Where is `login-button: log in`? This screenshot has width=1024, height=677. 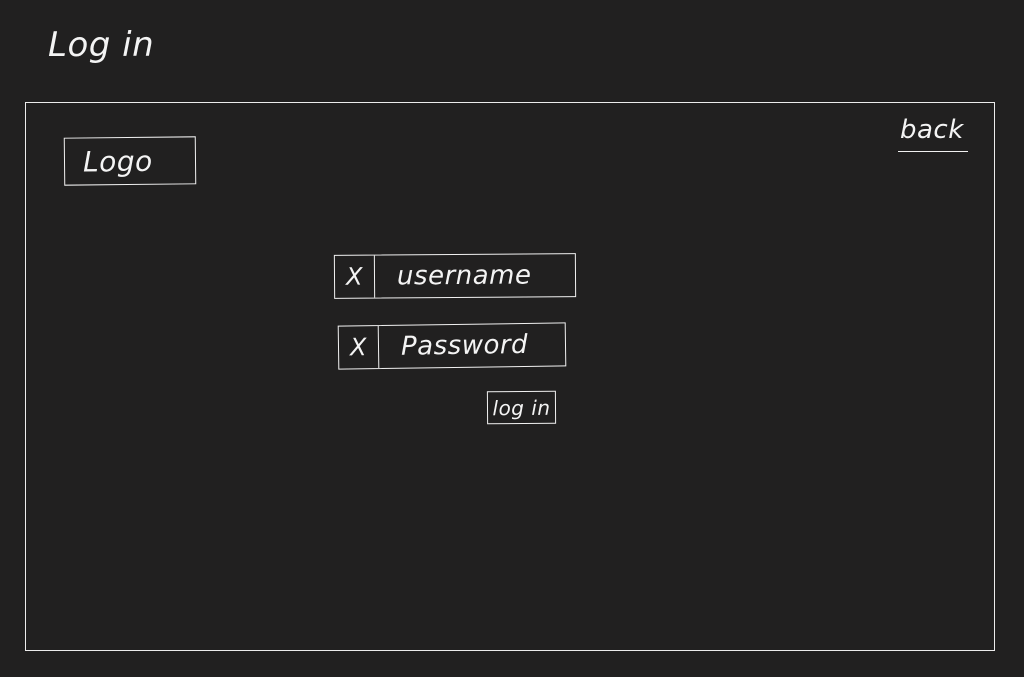
login-button: log in is located at coordinates (521, 407).